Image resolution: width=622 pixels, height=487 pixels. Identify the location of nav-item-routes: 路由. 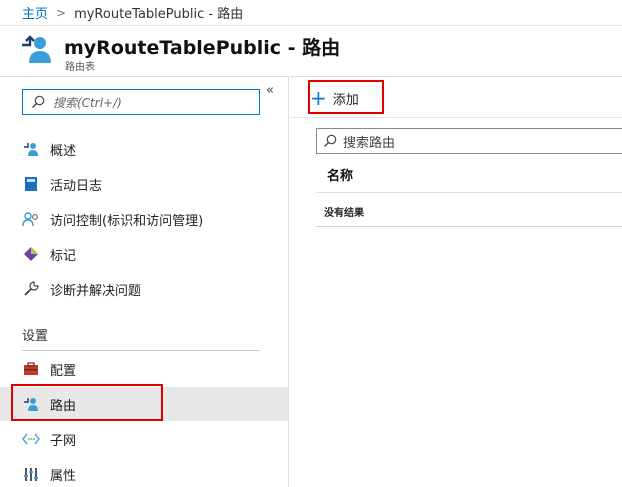
(144, 404).